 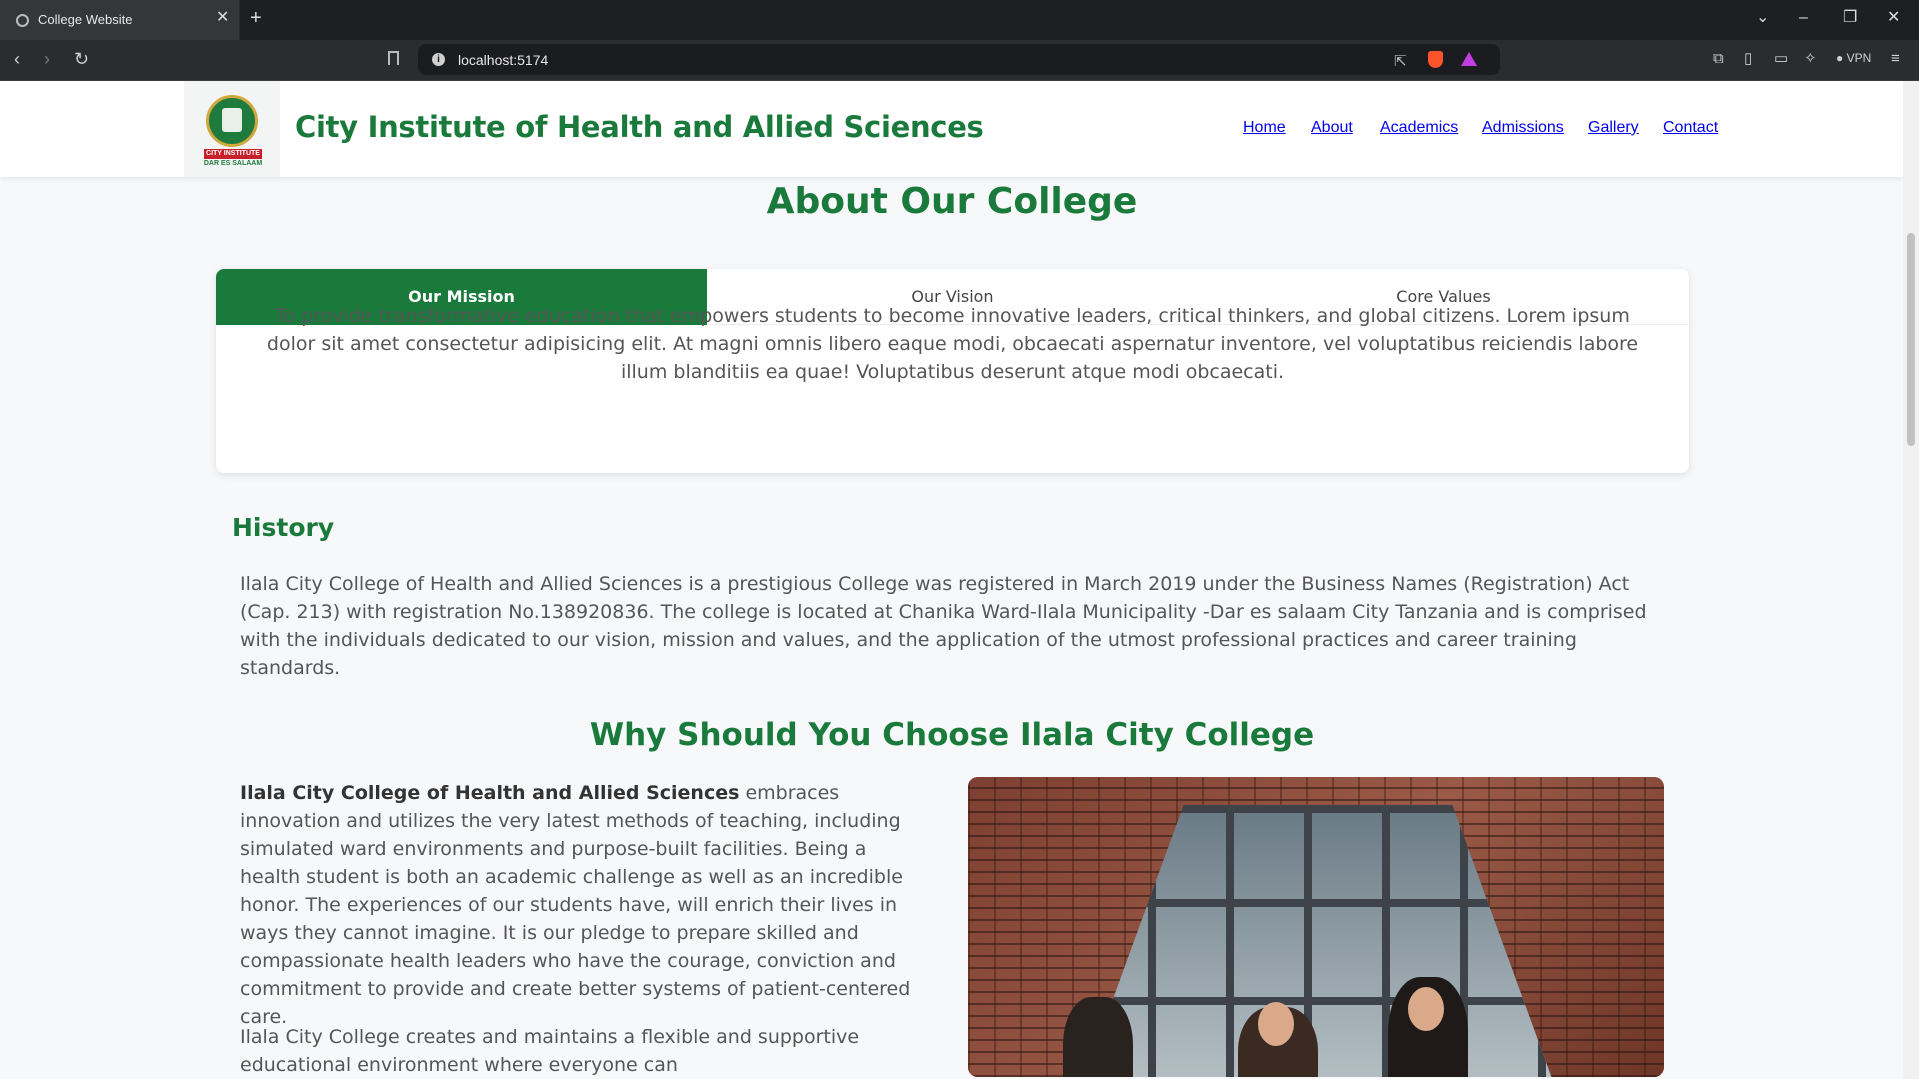 I want to click on share-icon: ⇱, so click(x=1400, y=61).